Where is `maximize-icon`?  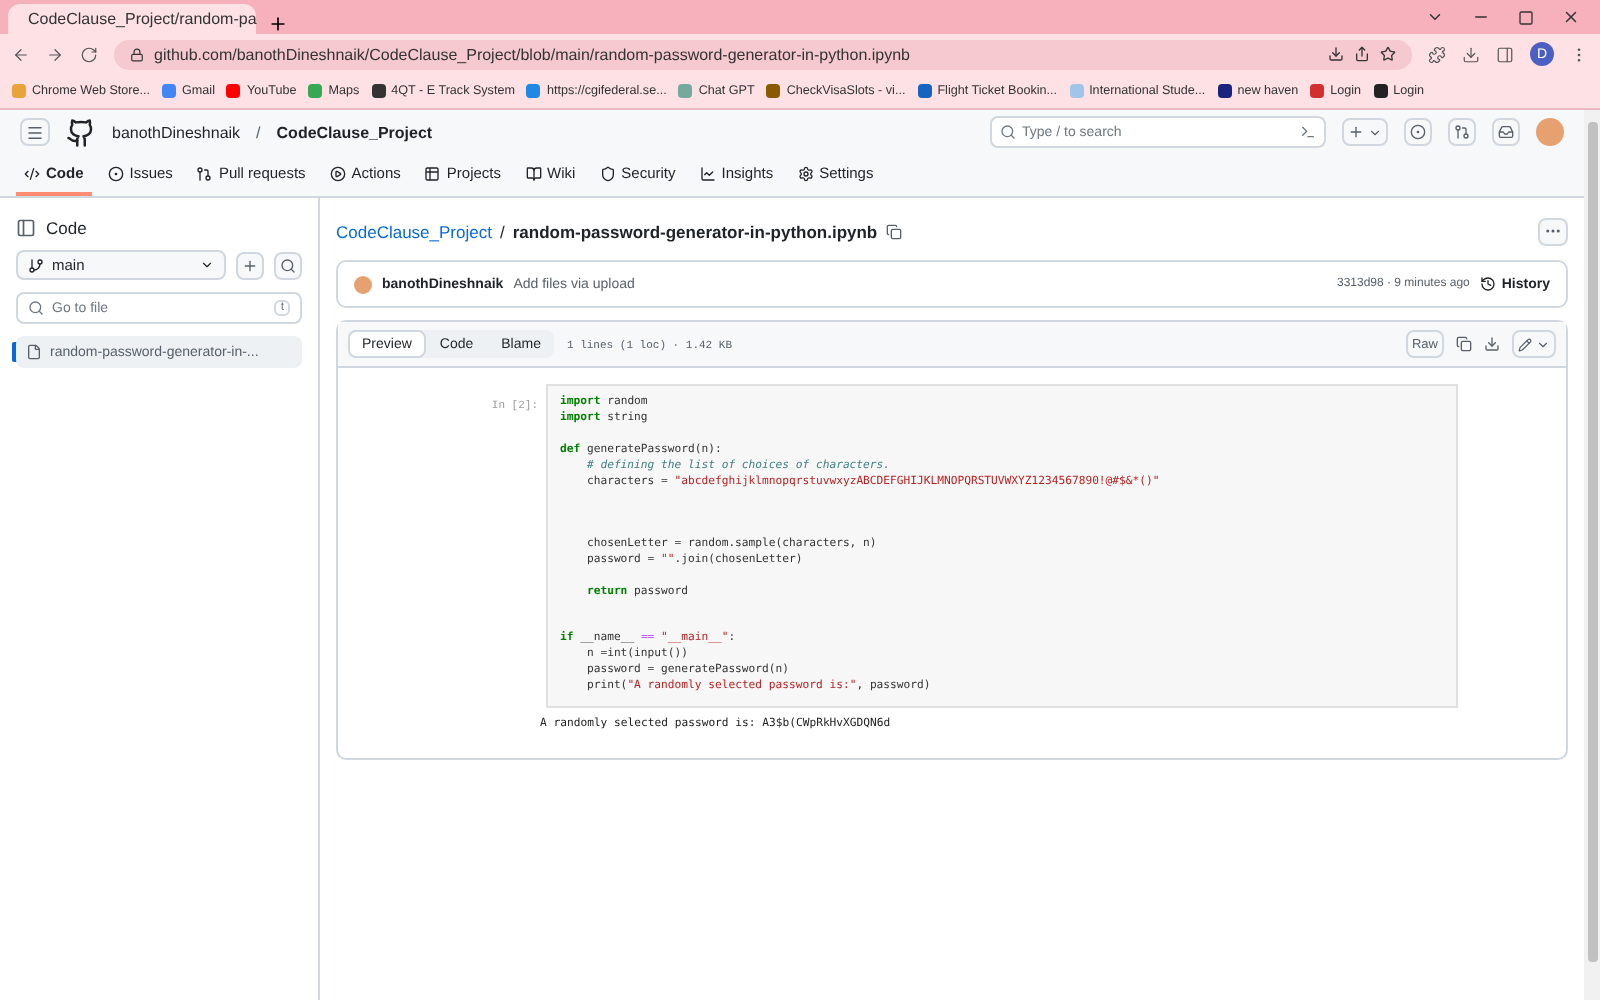 maximize-icon is located at coordinates (1526, 17).